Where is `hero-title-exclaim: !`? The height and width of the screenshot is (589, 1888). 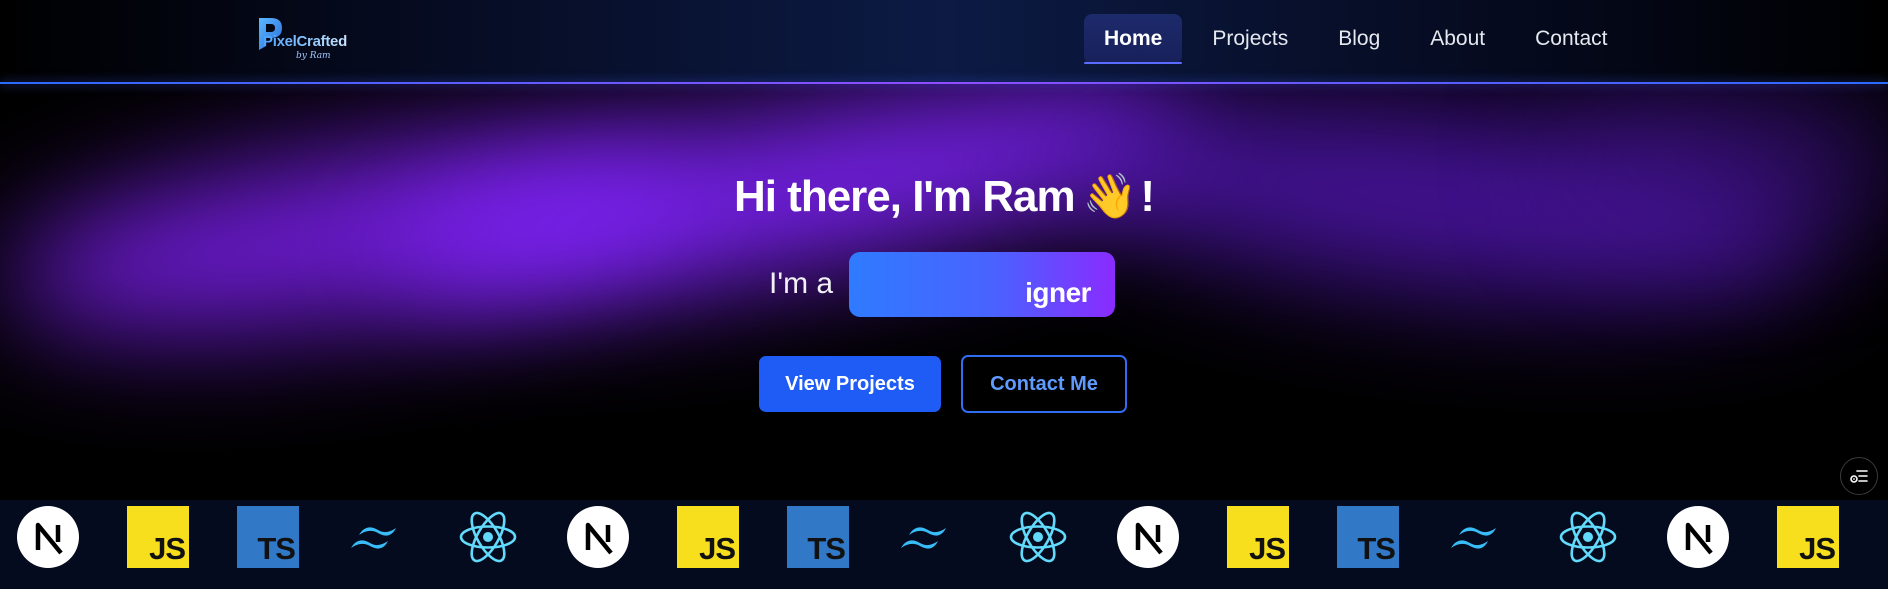 hero-title-exclaim: ! is located at coordinates (1147, 196).